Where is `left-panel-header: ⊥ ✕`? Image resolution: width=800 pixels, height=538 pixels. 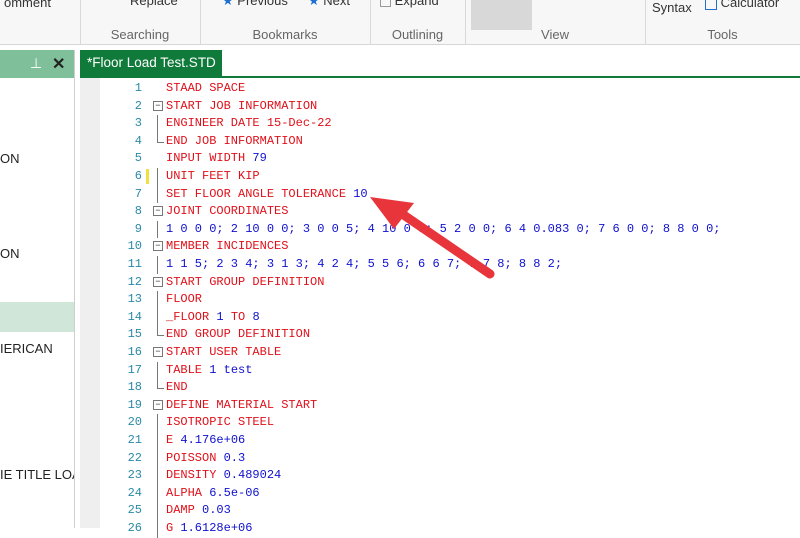 left-panel-header: ⊥ ✕ is located at coordinates (37, 64).